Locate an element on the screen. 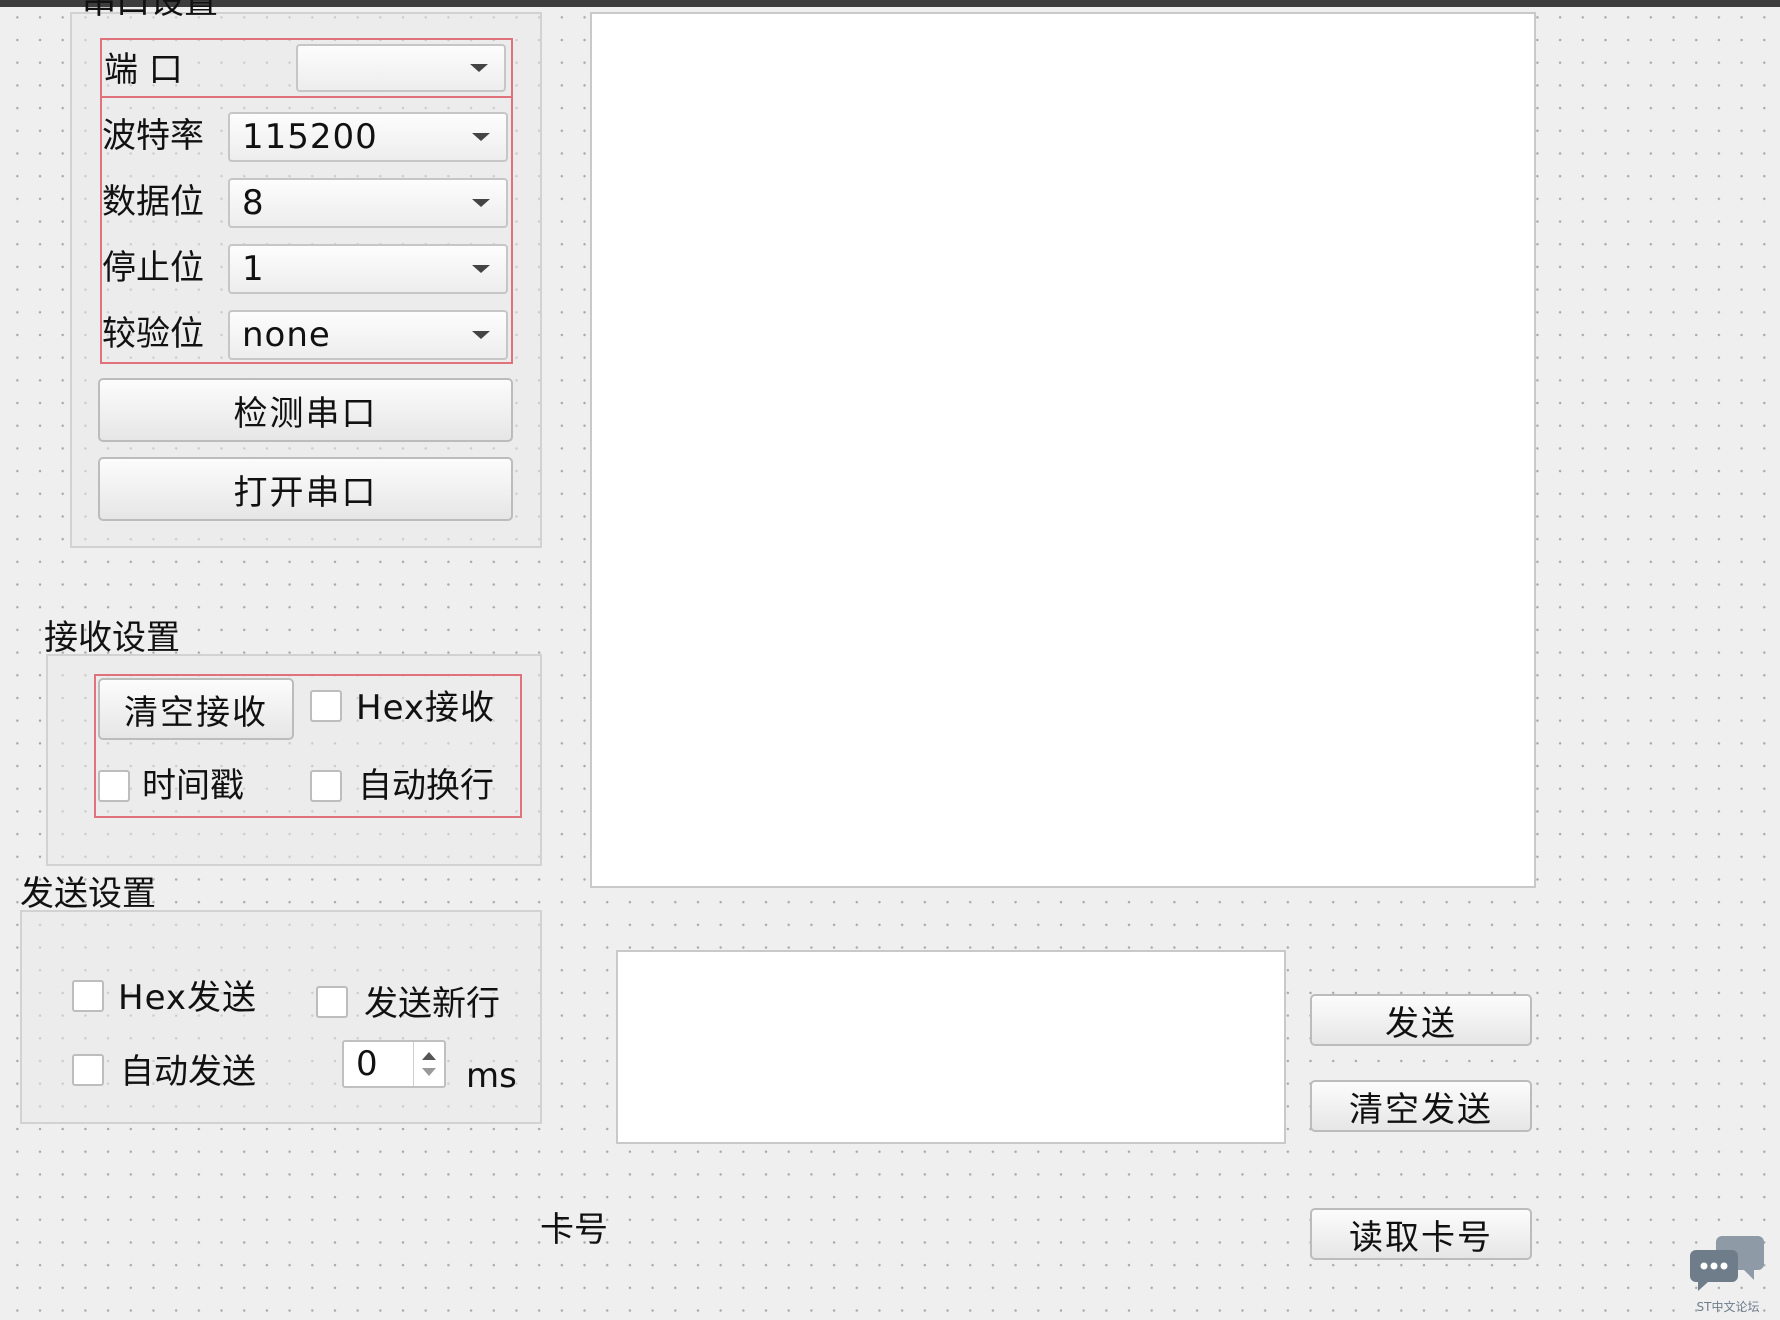  clear-receive-button: 清空接收 is located at coordinates (196, 709).